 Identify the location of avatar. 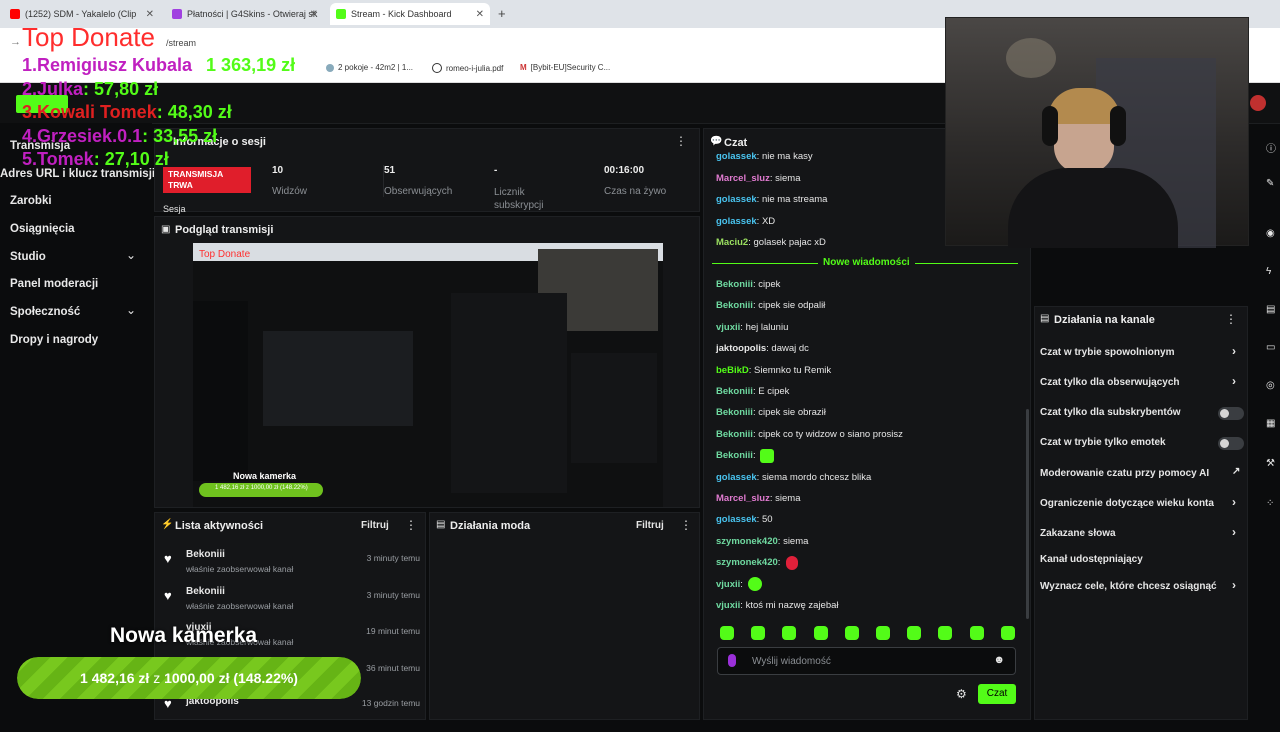
(1258, 103).